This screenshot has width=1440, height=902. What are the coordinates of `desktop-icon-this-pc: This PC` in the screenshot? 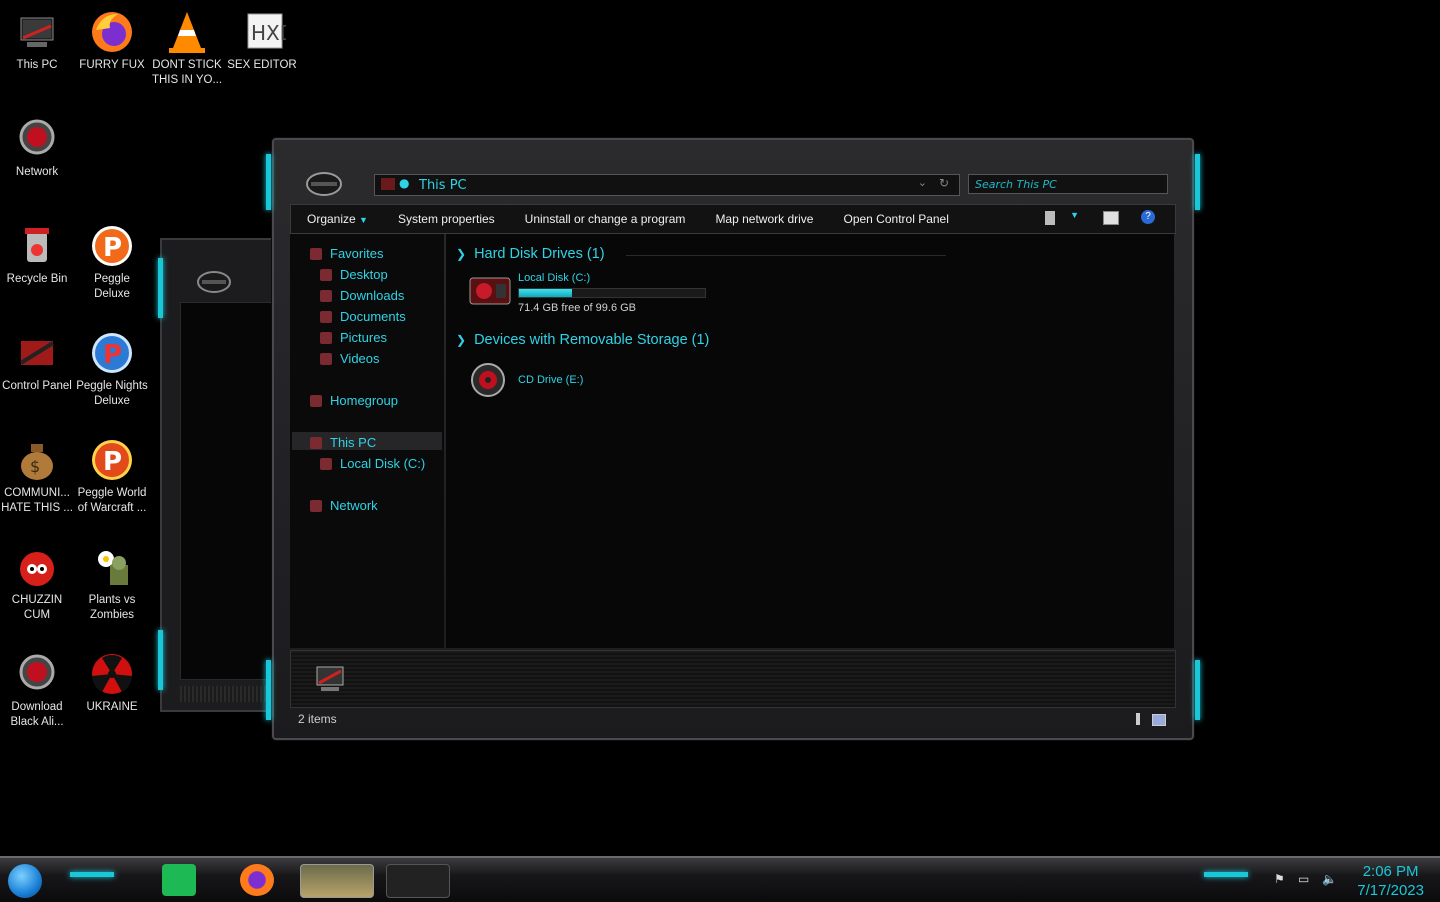 It's located at (37, 40).